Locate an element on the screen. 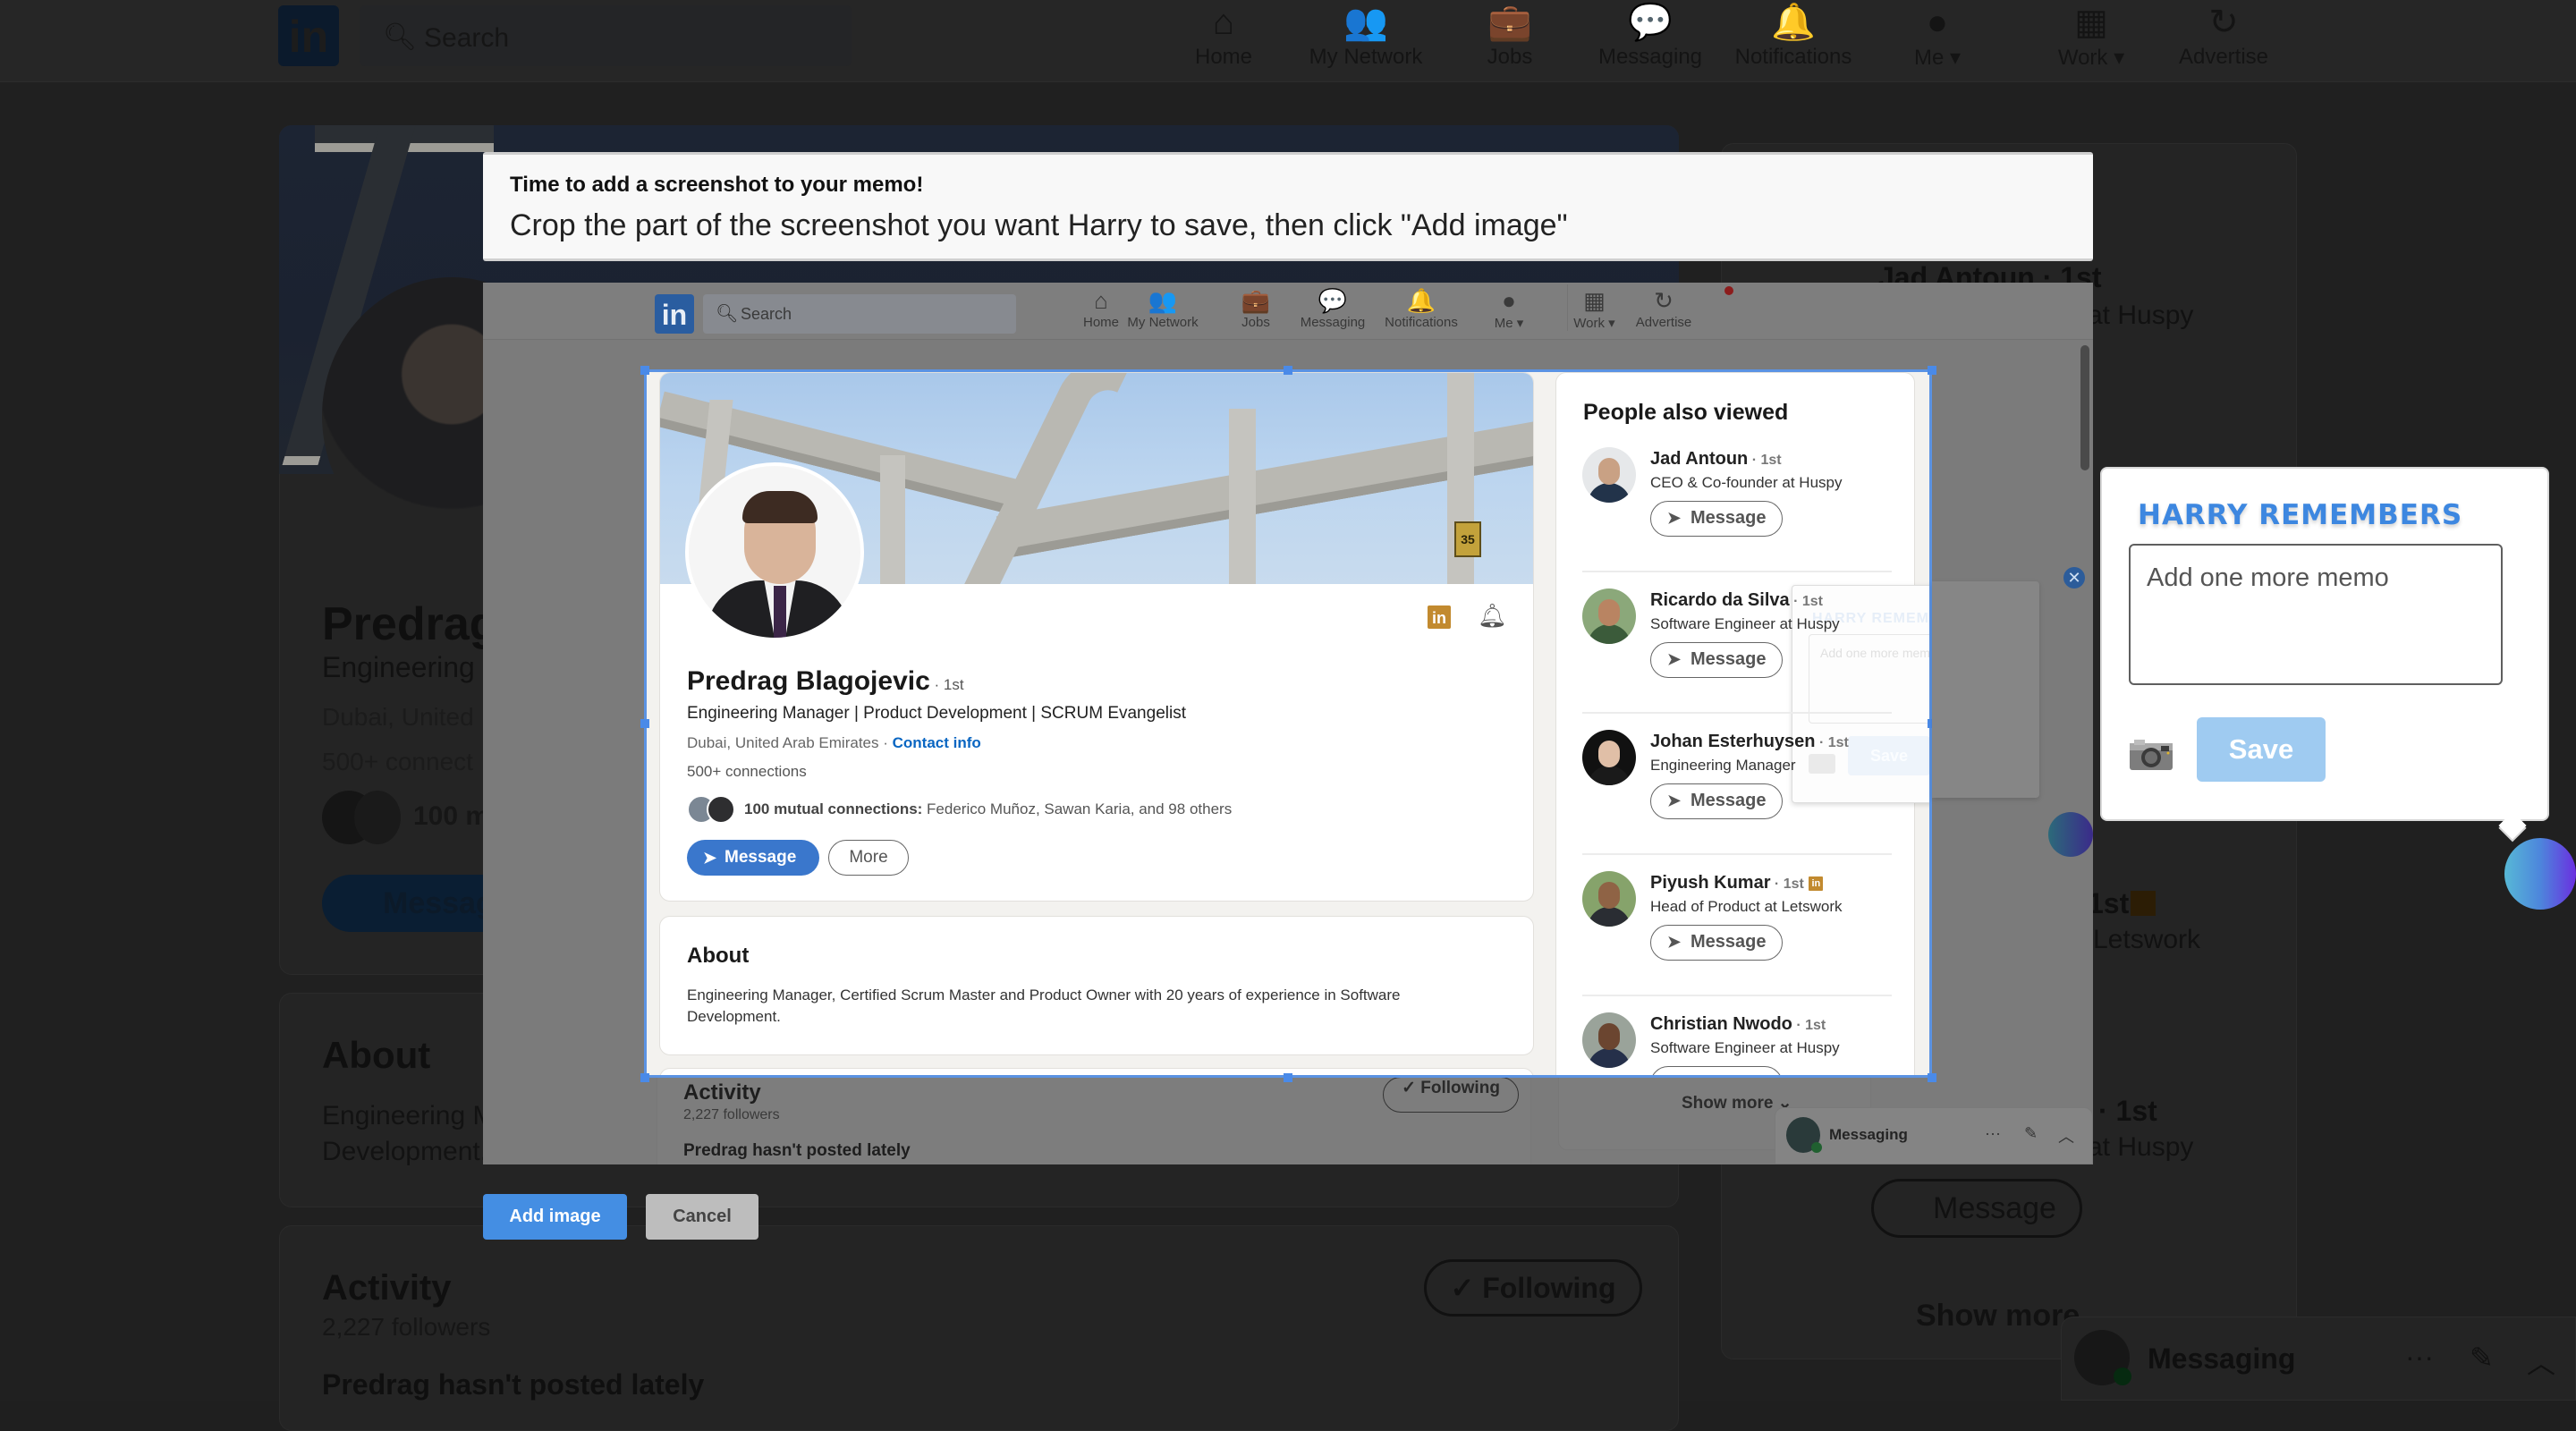  screenshot-search: 🔍︎ Search is located at coordinates (859, 314).